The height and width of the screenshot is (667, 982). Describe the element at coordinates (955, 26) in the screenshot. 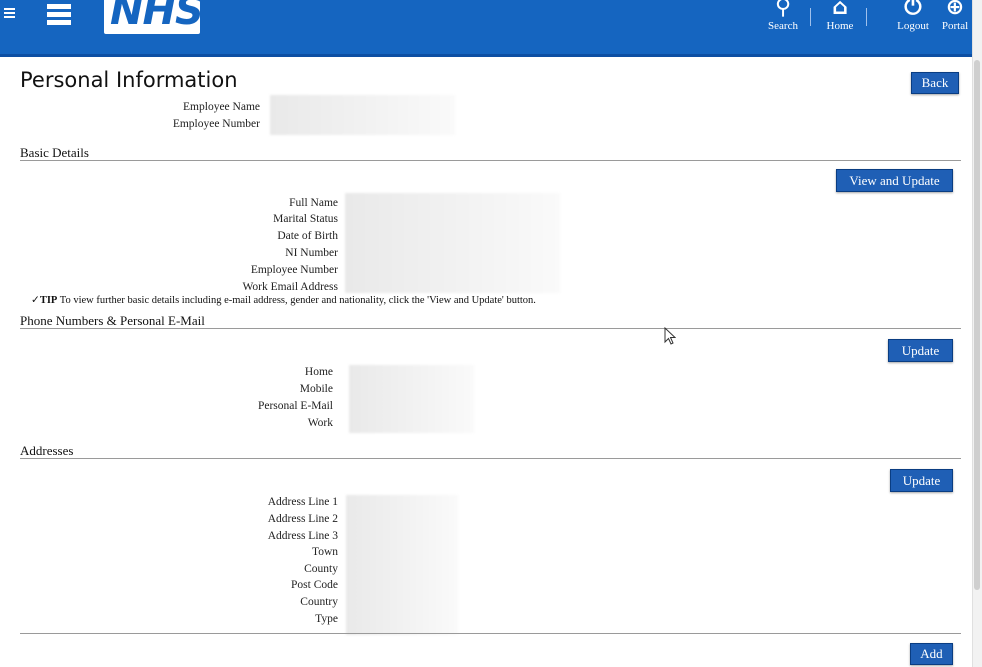

I see `portal-label: Portal` at that location.